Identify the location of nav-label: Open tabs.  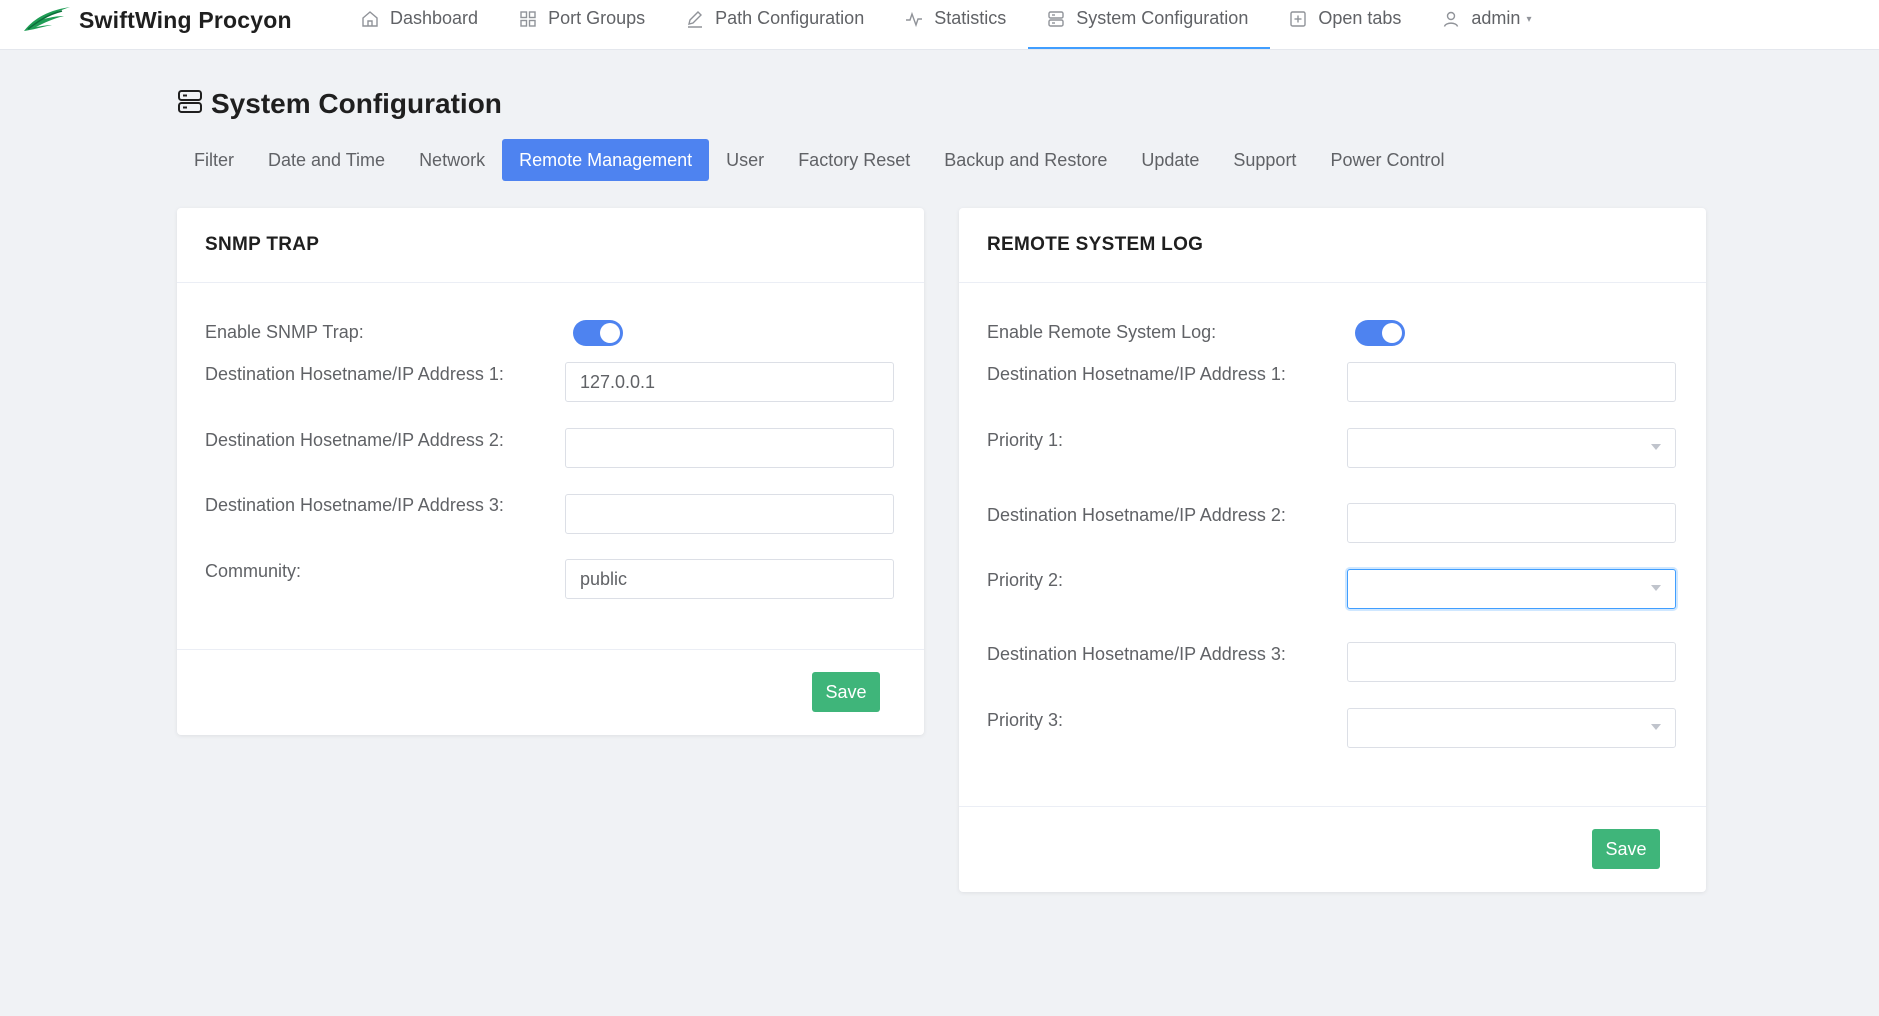
(1360, 18).